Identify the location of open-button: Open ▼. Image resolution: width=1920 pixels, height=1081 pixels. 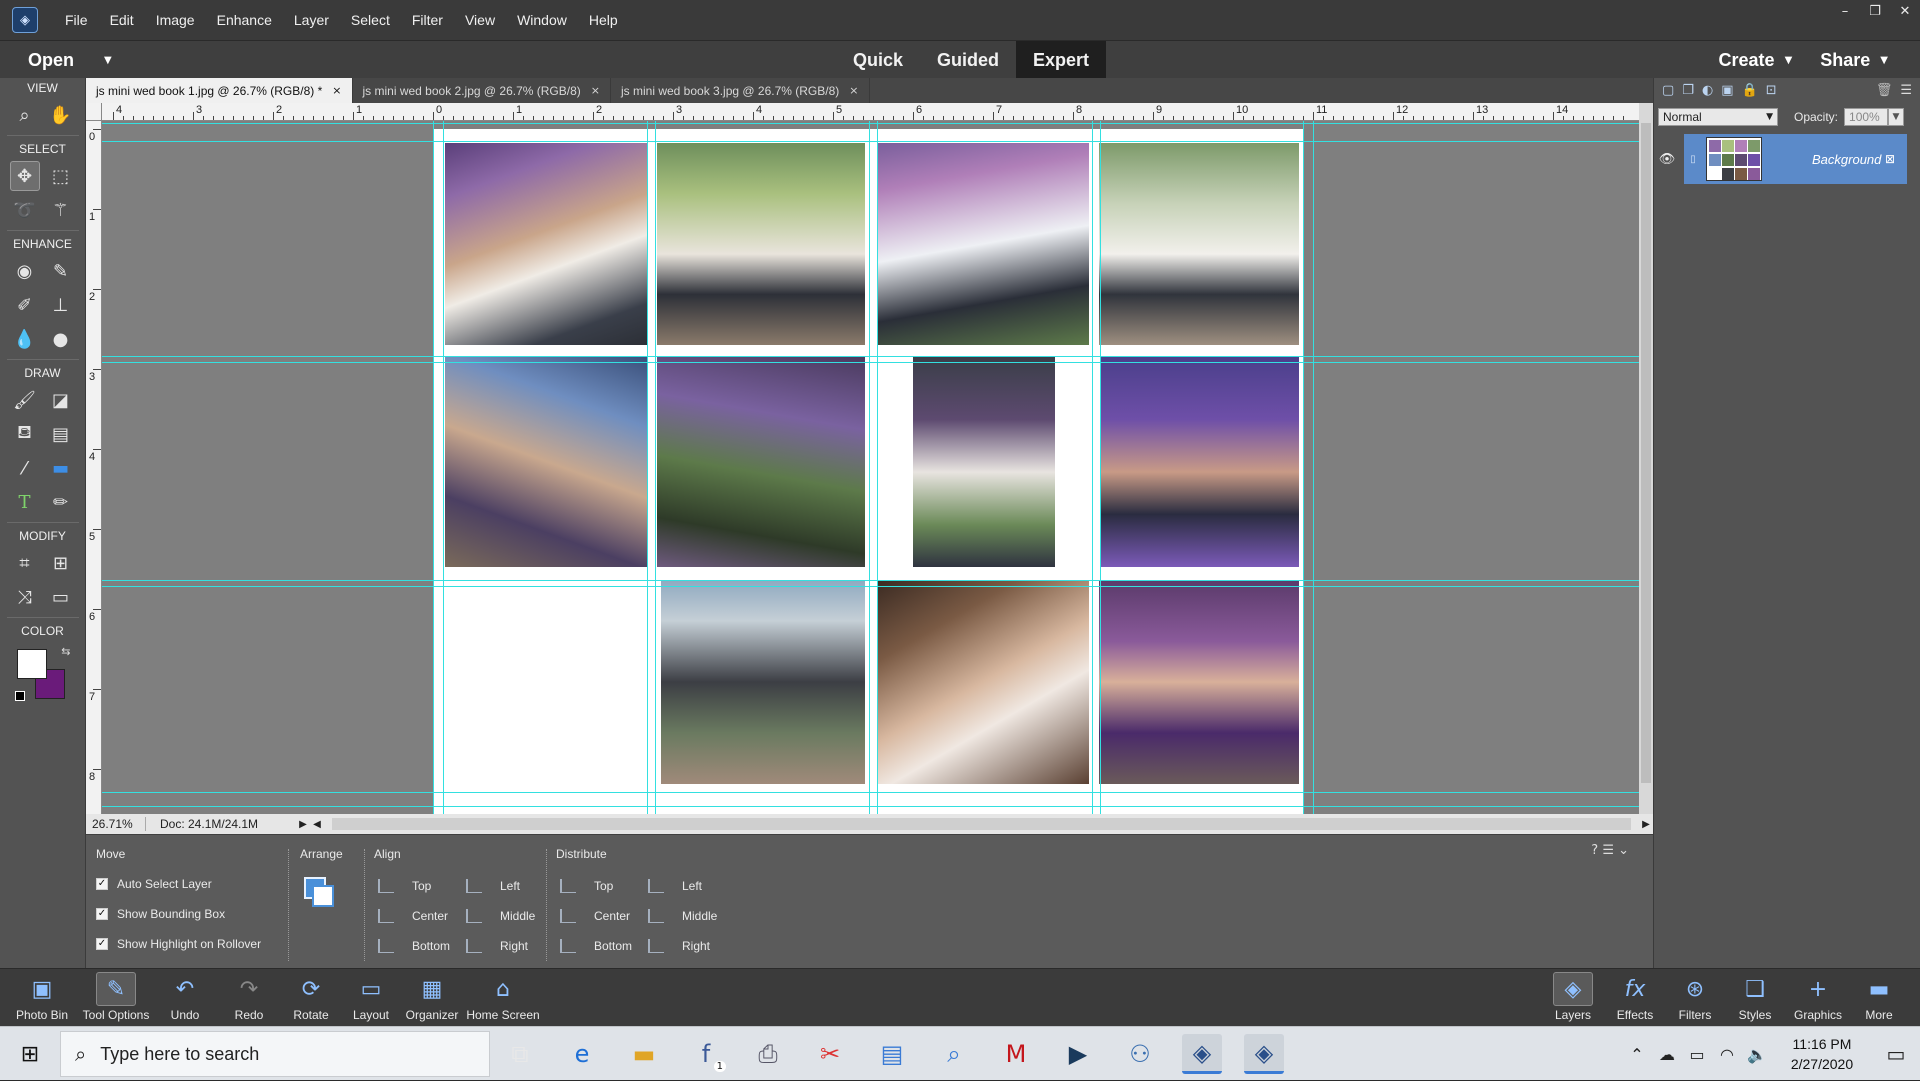
(70, 60).